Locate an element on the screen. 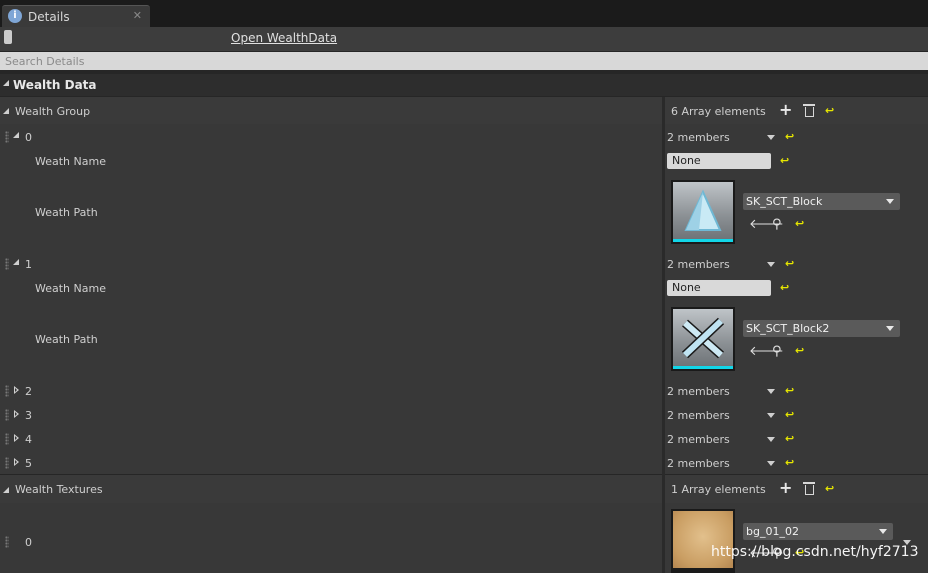 Image resolution: width=928 pixels, height=573 pixels. tab-title: Details is located at coordinates (49, 17).